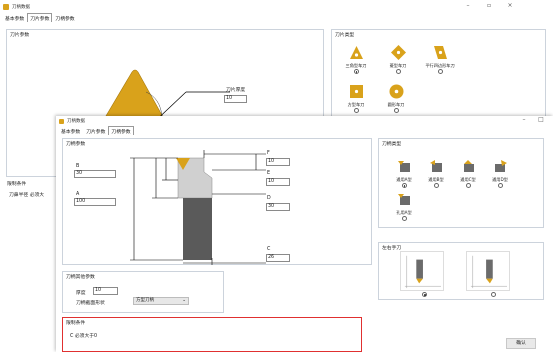  I want to click on section-shape-select: 方型刀柄 ⌄, so click(161, 301).